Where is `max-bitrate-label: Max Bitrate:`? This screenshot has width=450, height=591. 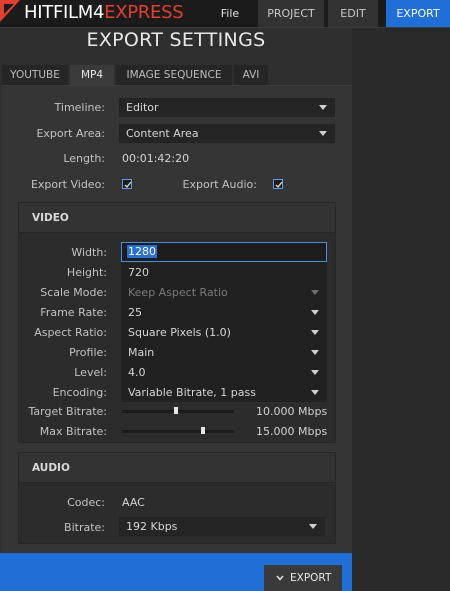
max-bitrate-label: Max Bitrate: is located at coordinates (73, 431).